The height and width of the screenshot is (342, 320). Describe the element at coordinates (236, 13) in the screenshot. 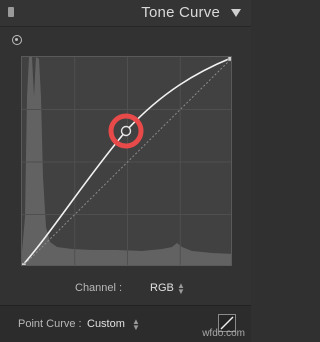

I see `triangle-down-icon` at that location.